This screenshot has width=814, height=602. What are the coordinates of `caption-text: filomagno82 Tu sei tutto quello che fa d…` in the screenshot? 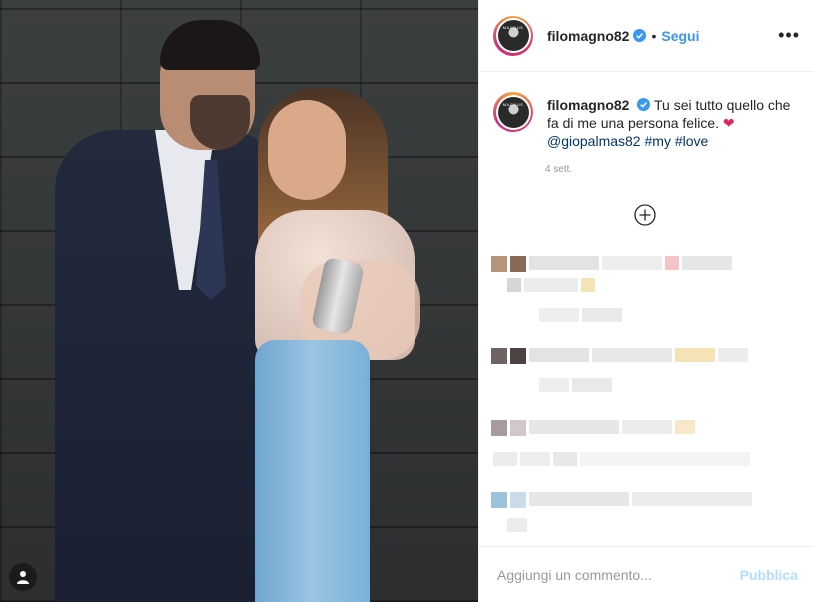 It's located at (671, 118).